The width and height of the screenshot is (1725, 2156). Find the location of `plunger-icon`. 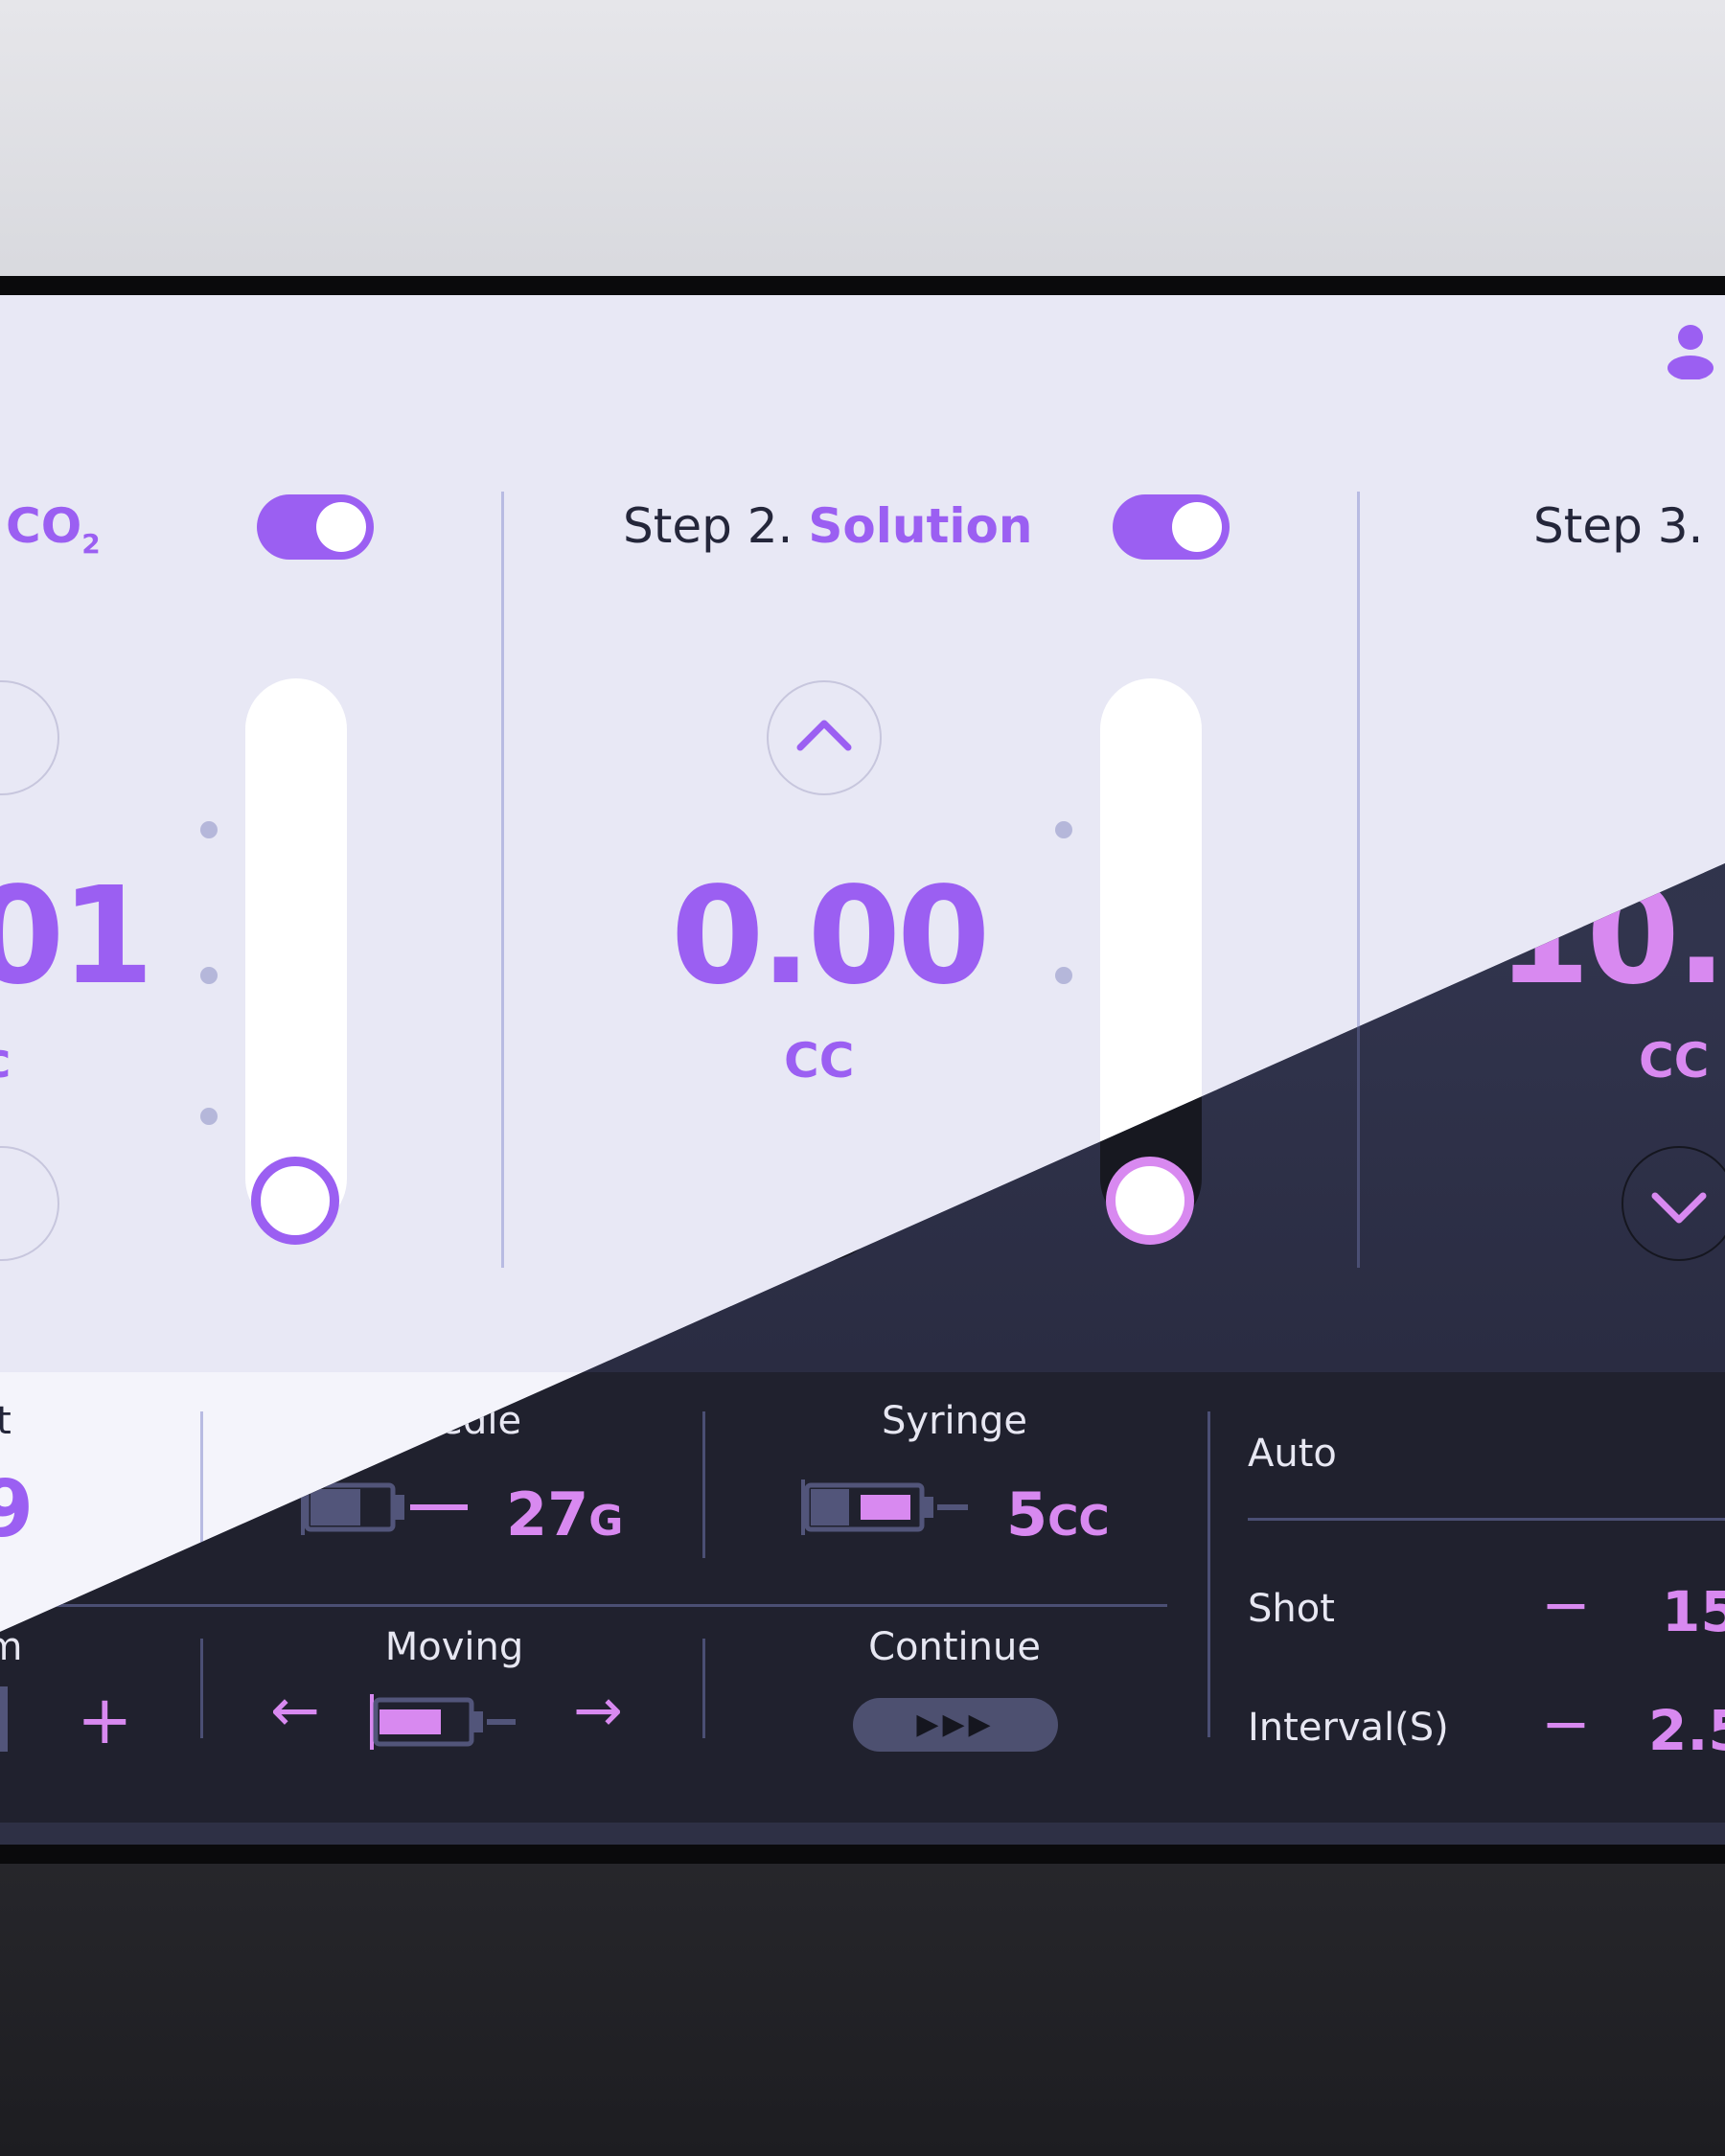

plunger-icon is located at coordinates (443, 1722).